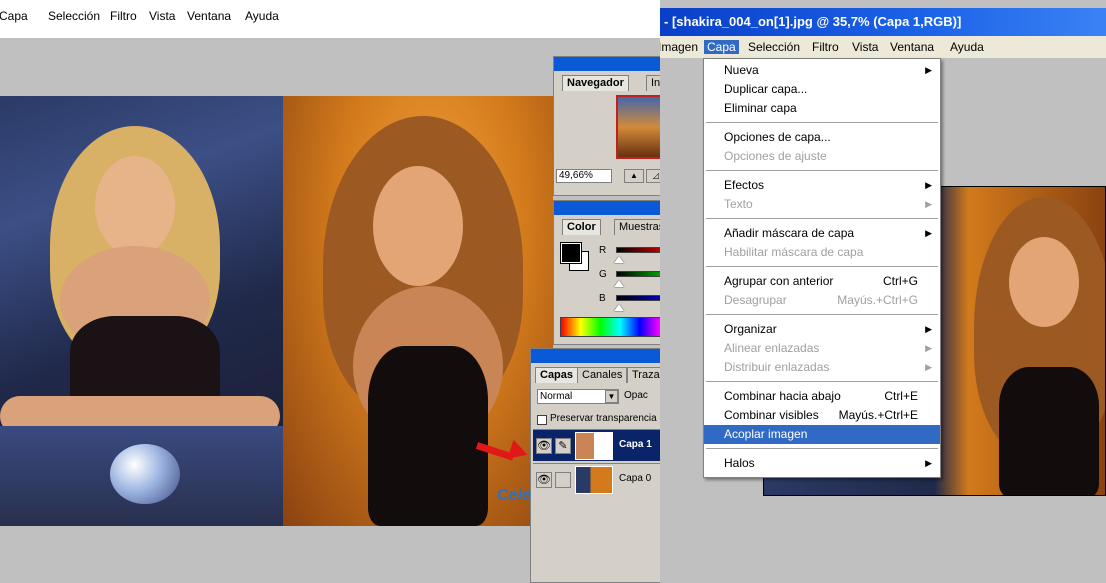 Image resolution: width=1106 pixels, height=583 pixels. Describe the element at coordinates (777, 367) in the screenshot. I see `menu-item-label: Distribuir enlazadas` at that location.